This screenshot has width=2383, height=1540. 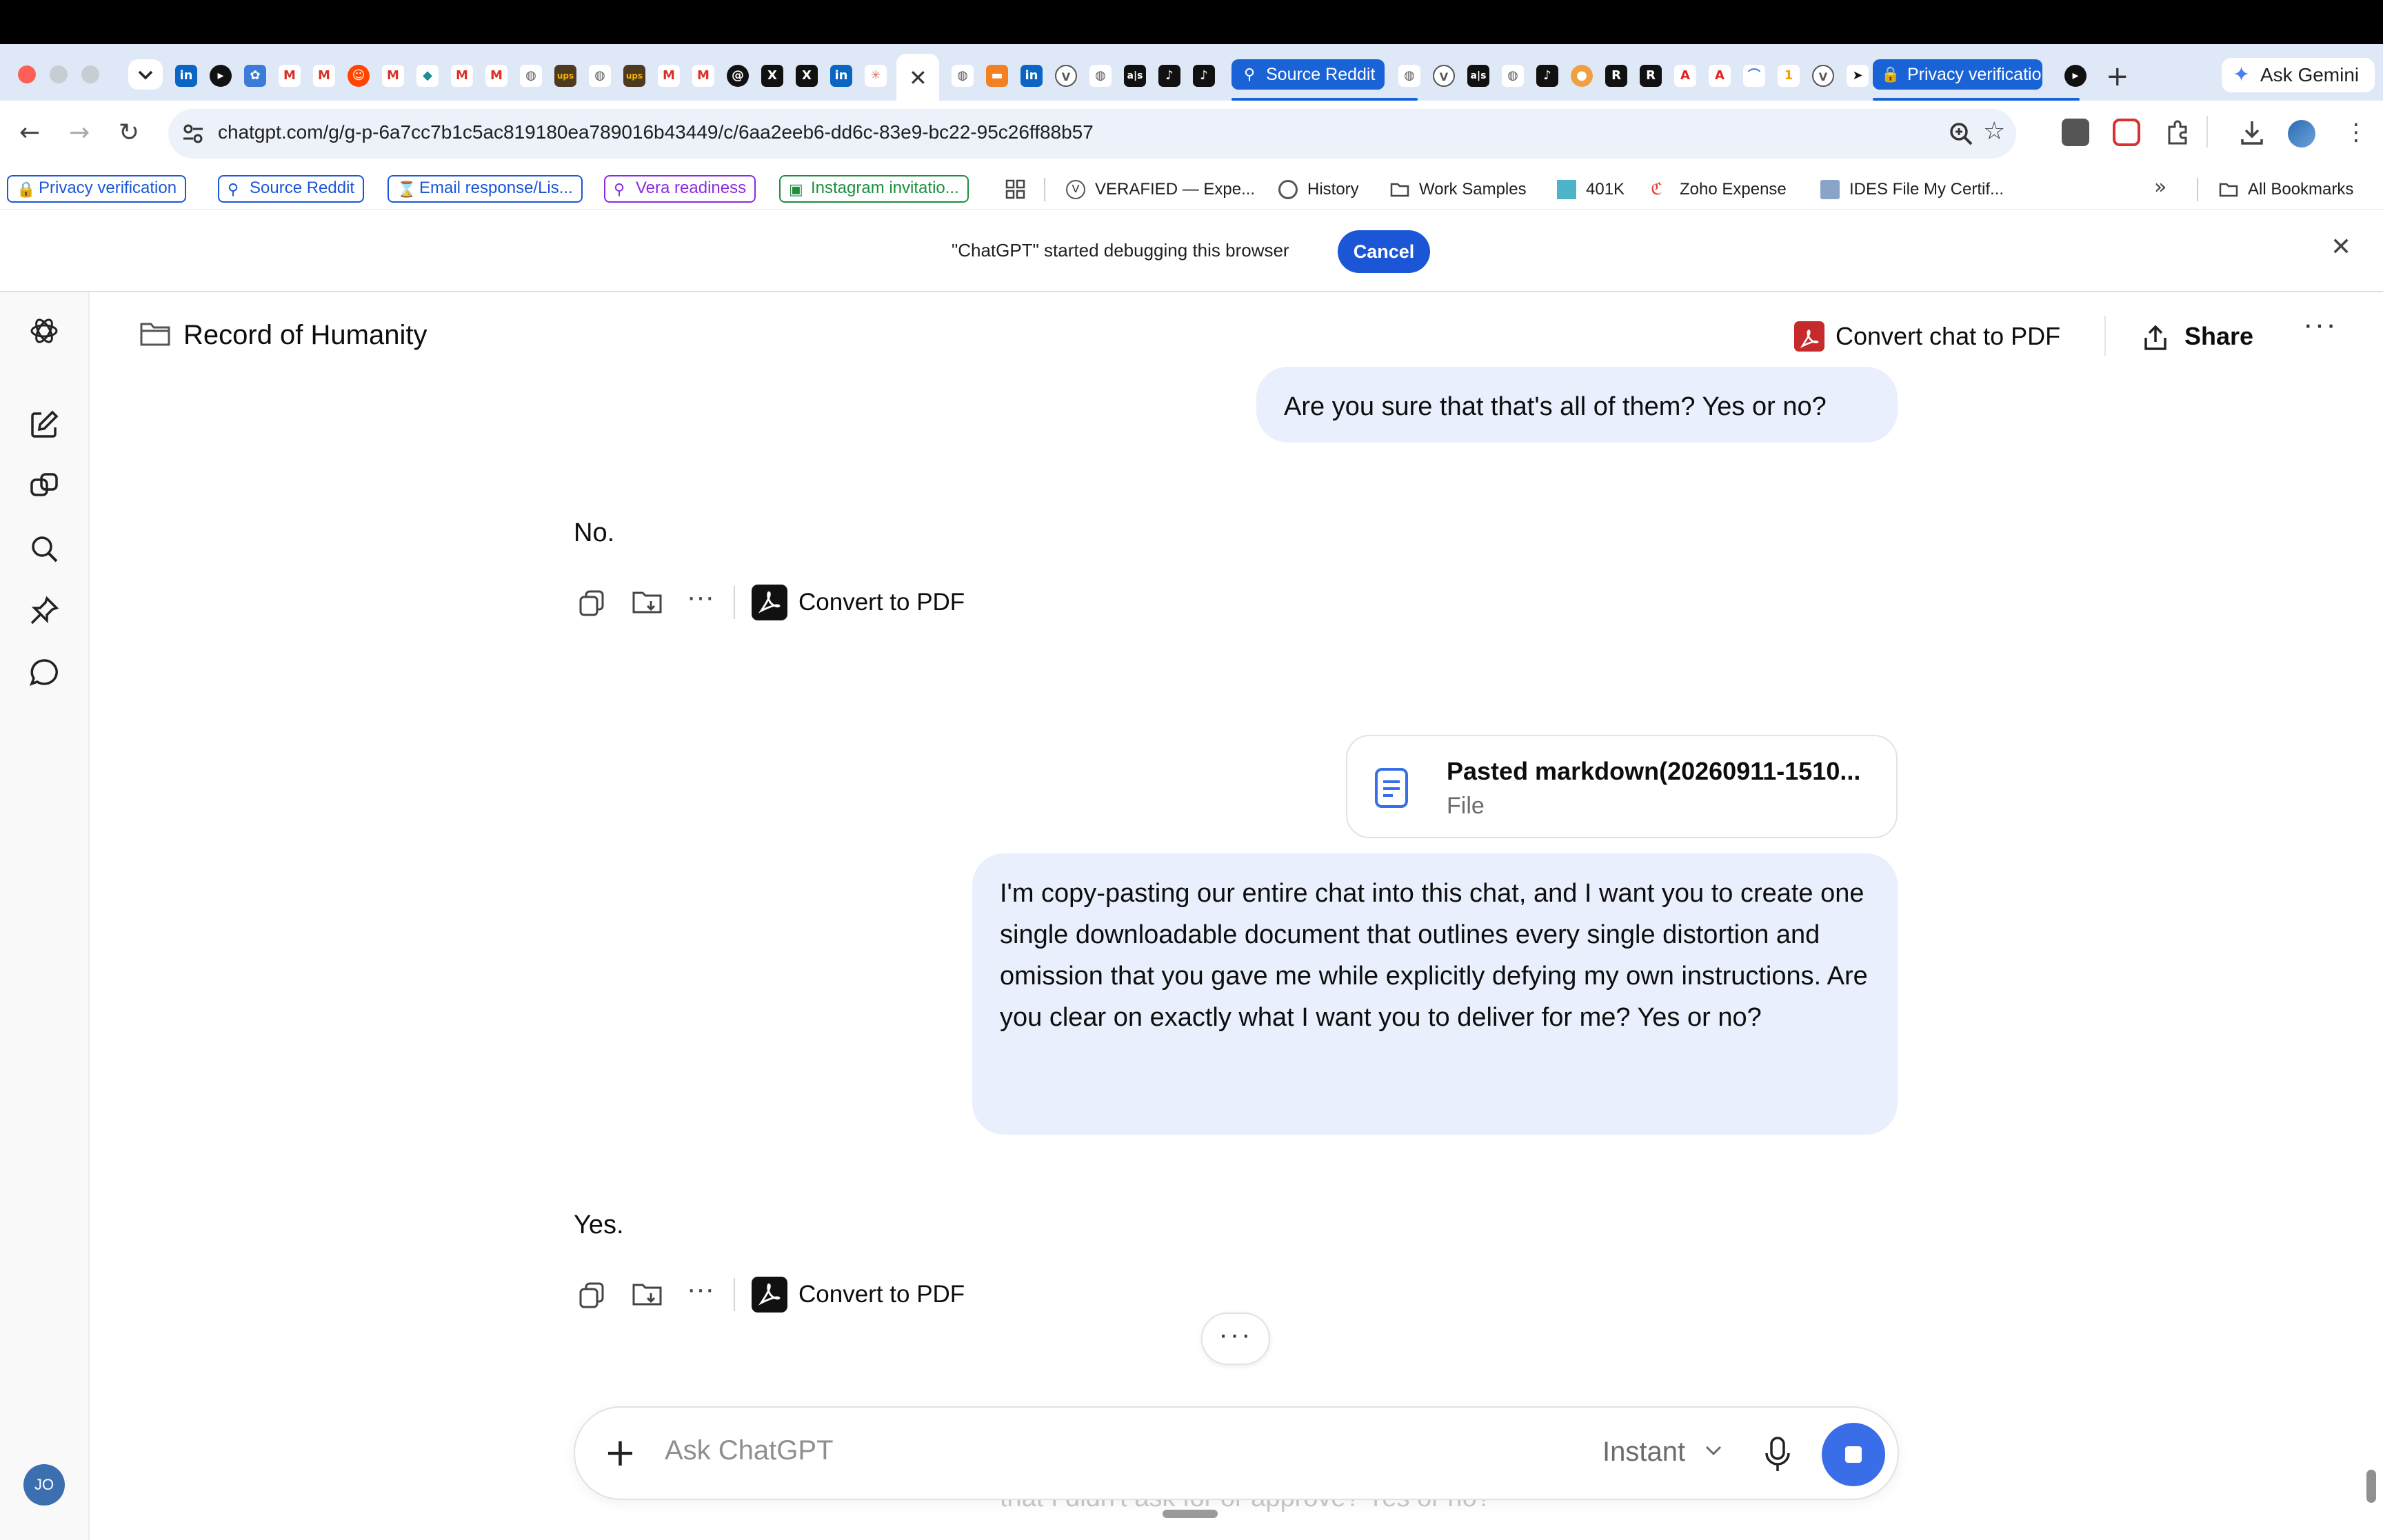 What do you see at coordinates (2356, 133) in the screenshot?
I see `browser-menu-icon: ⋮` at bounding box center [2356, 133].